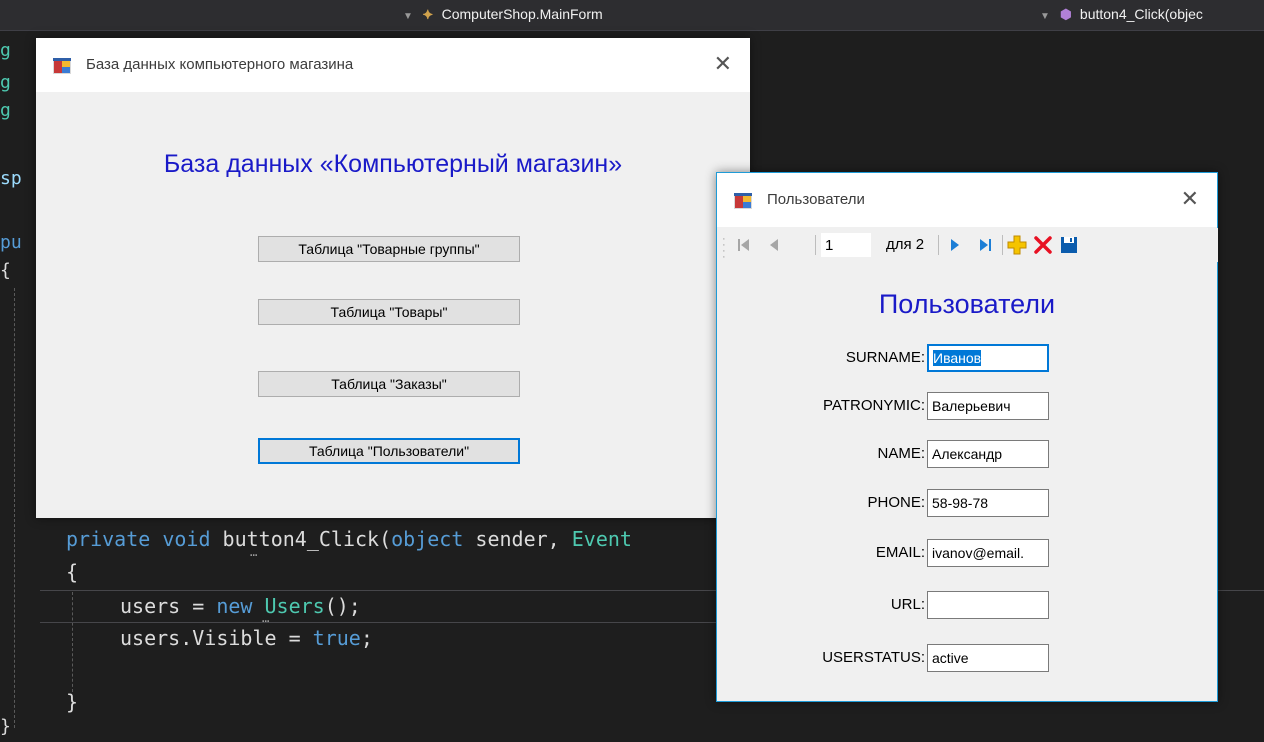 This screenshot has width=1264, height=742. Describe the element at coordinates (72, 572) in the screenshot. I see `code-line: {` at that location.